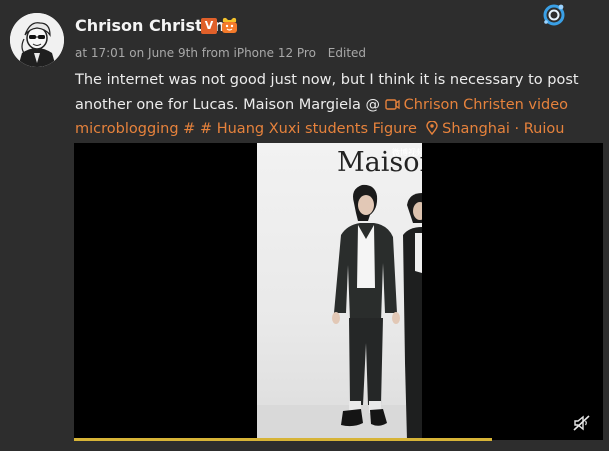  What do you see at coordinates (209, 26) in the screenshot?
I see `verified-badge-icon: V` at bounding box center [209, 26].